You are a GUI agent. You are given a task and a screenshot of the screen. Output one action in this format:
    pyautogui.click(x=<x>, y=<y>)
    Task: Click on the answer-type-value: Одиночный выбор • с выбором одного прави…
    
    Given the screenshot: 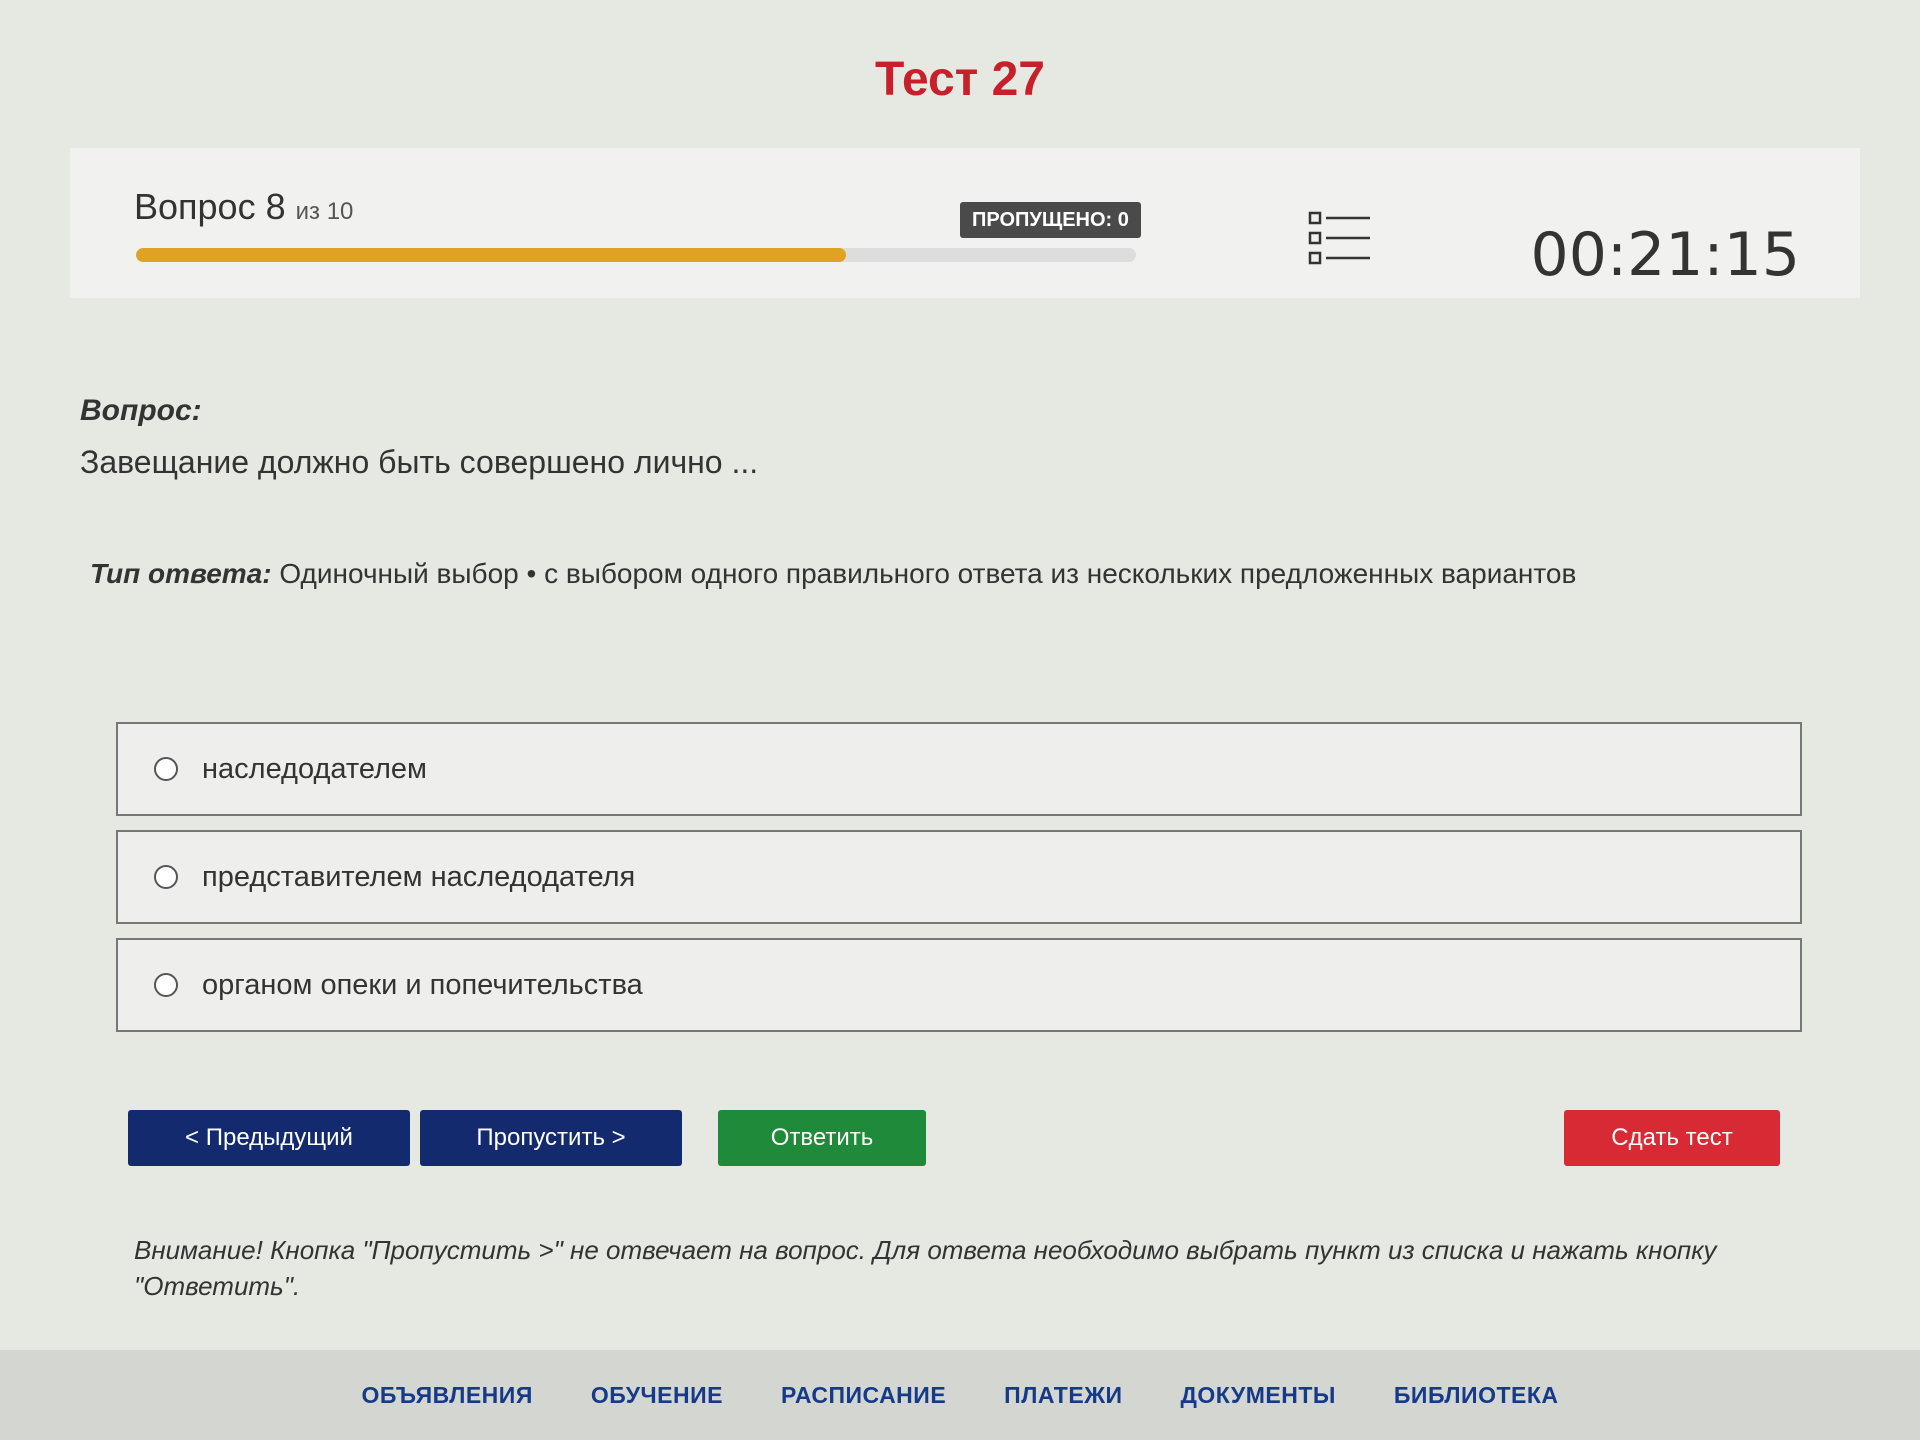 What is the action you would take?
    pyautogui.click(x=924, y=573)
    